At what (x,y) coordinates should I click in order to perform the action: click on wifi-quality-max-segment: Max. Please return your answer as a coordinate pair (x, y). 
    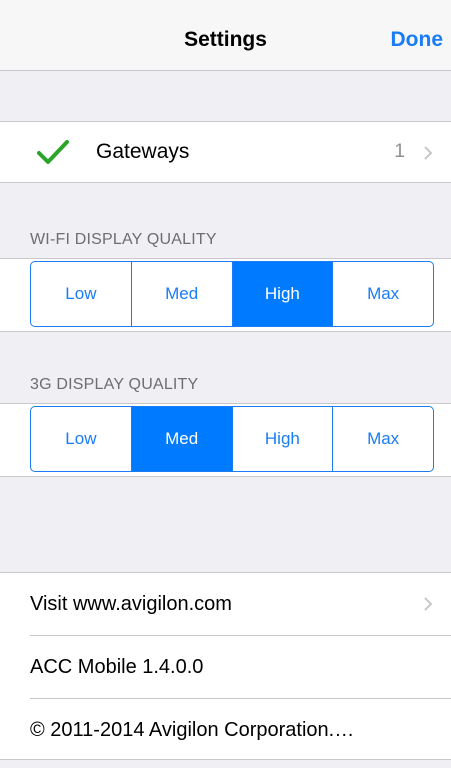
    Looking at the image, I should click on (383, 294).